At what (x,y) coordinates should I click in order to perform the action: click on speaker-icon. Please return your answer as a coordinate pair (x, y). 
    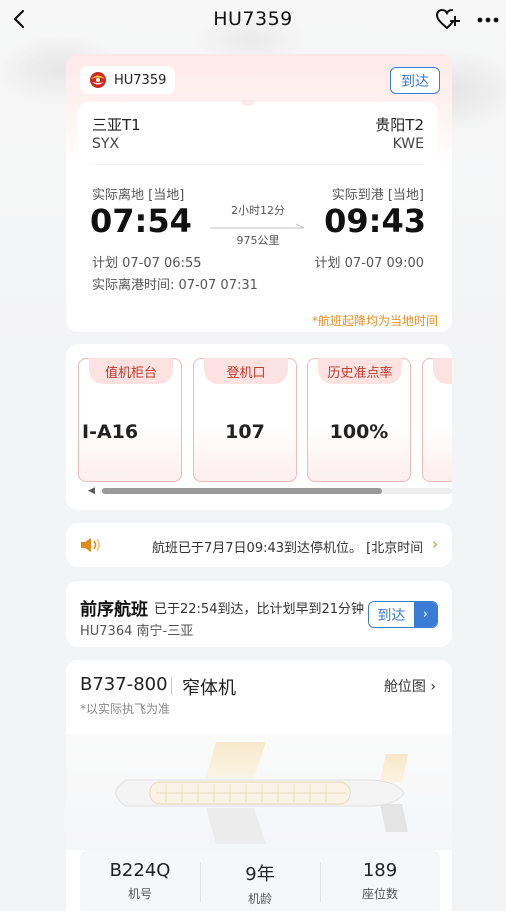
    Looking at the image, I should click on (90, 545).